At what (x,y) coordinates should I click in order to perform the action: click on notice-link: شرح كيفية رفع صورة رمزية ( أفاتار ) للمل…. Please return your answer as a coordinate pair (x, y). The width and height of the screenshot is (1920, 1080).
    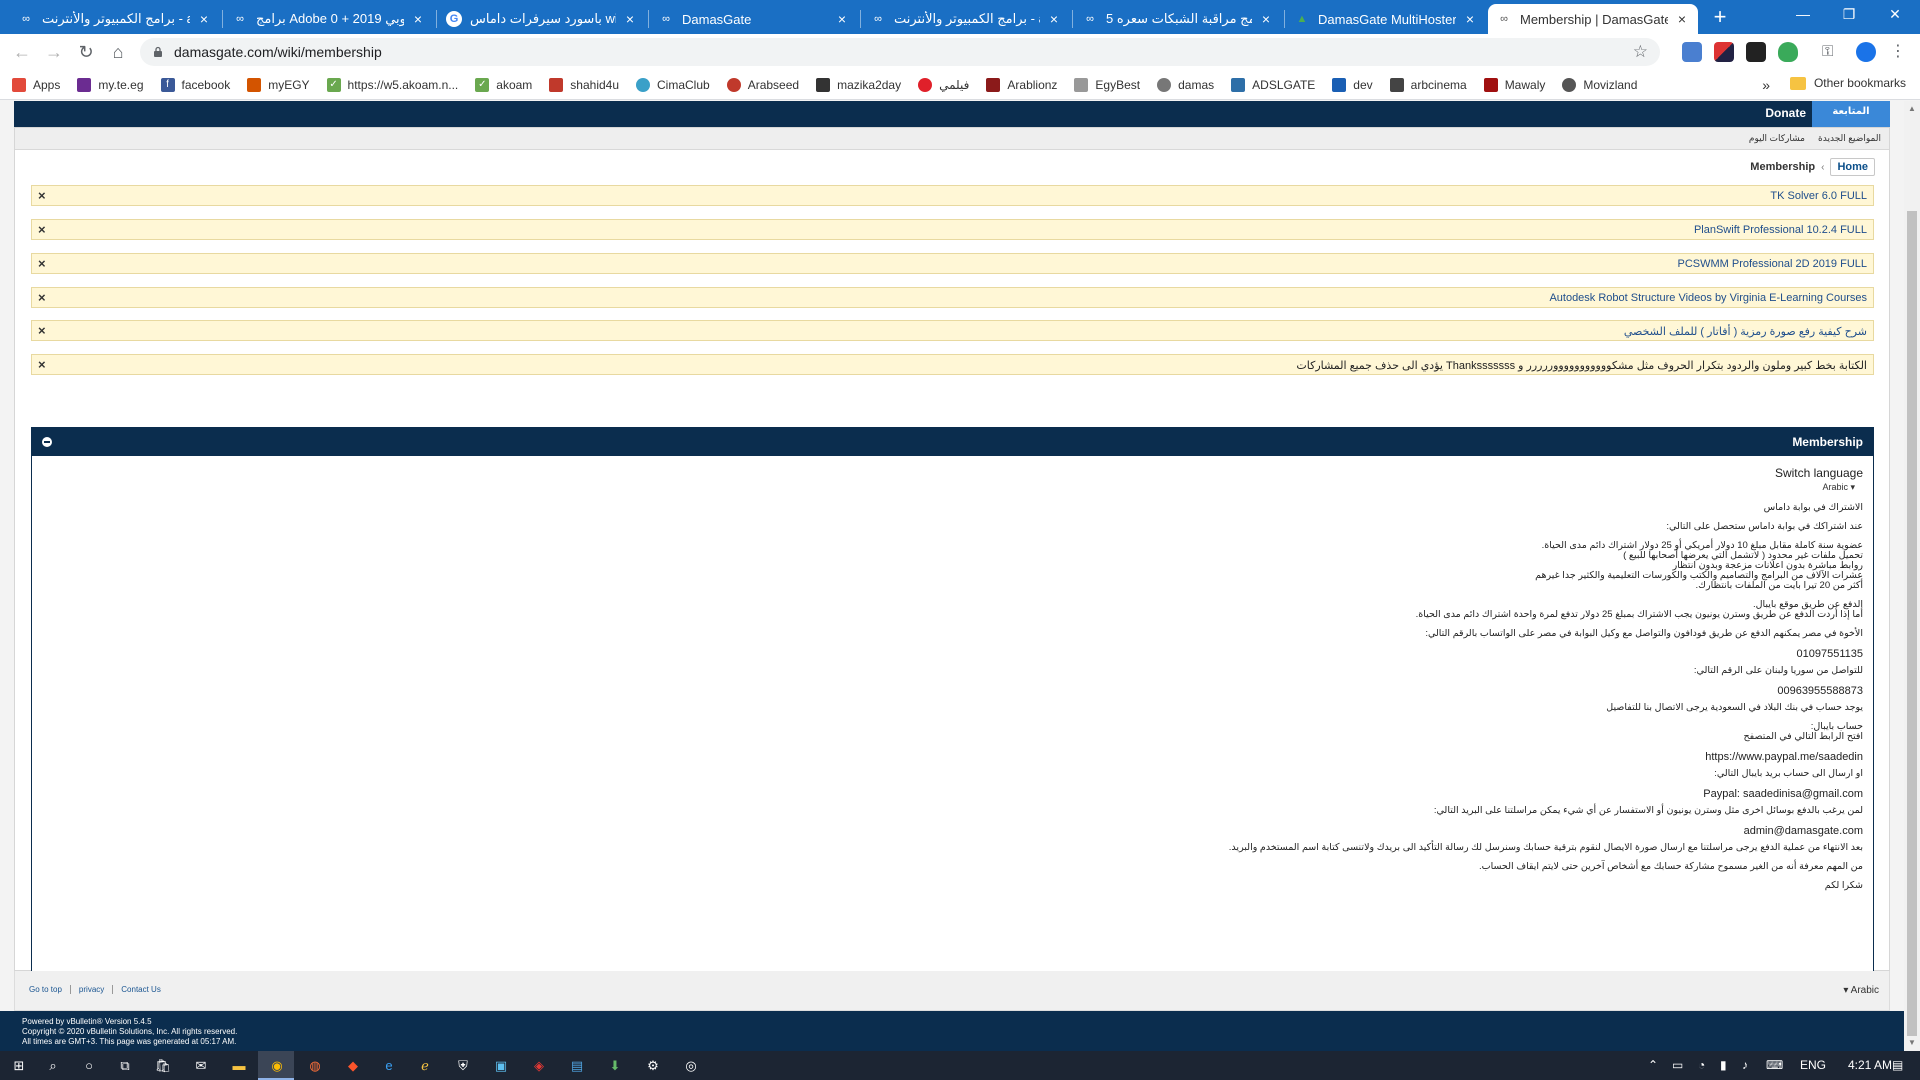
    Looking at the image, I should click on (1745, 331).